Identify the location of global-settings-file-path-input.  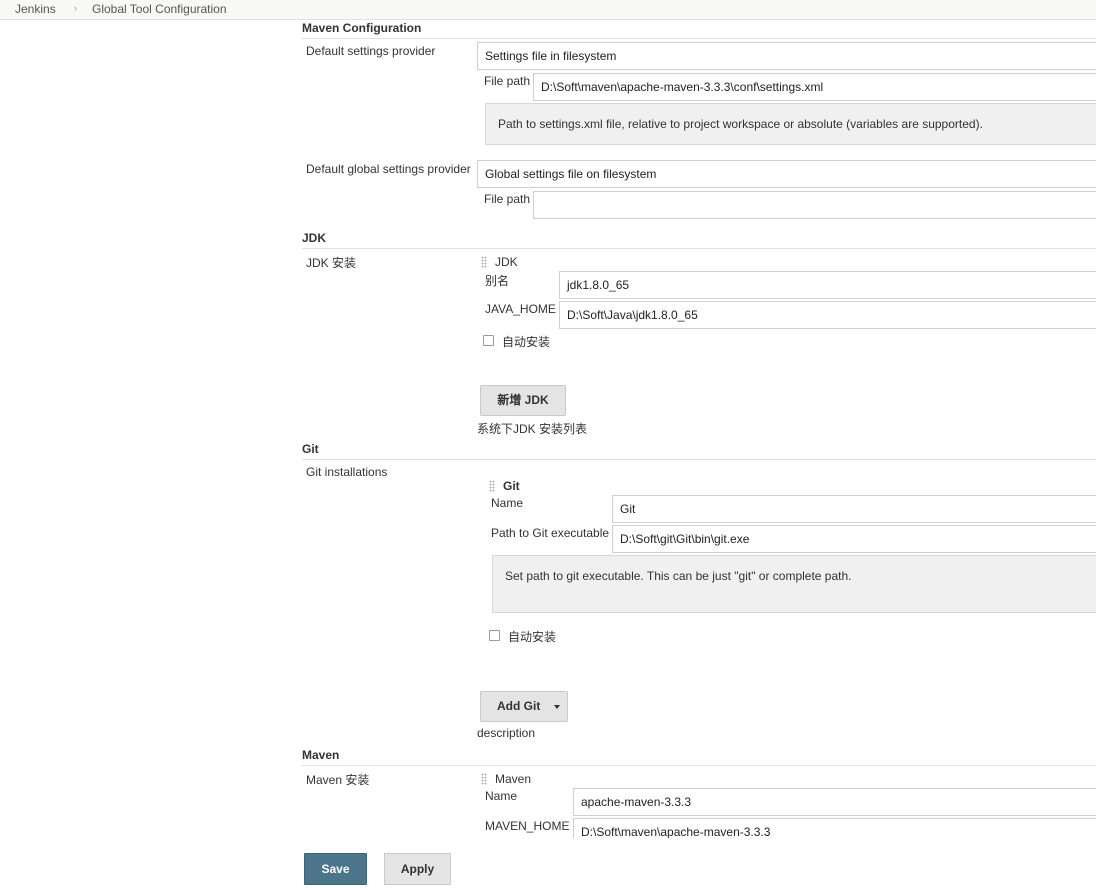
(814, 205).